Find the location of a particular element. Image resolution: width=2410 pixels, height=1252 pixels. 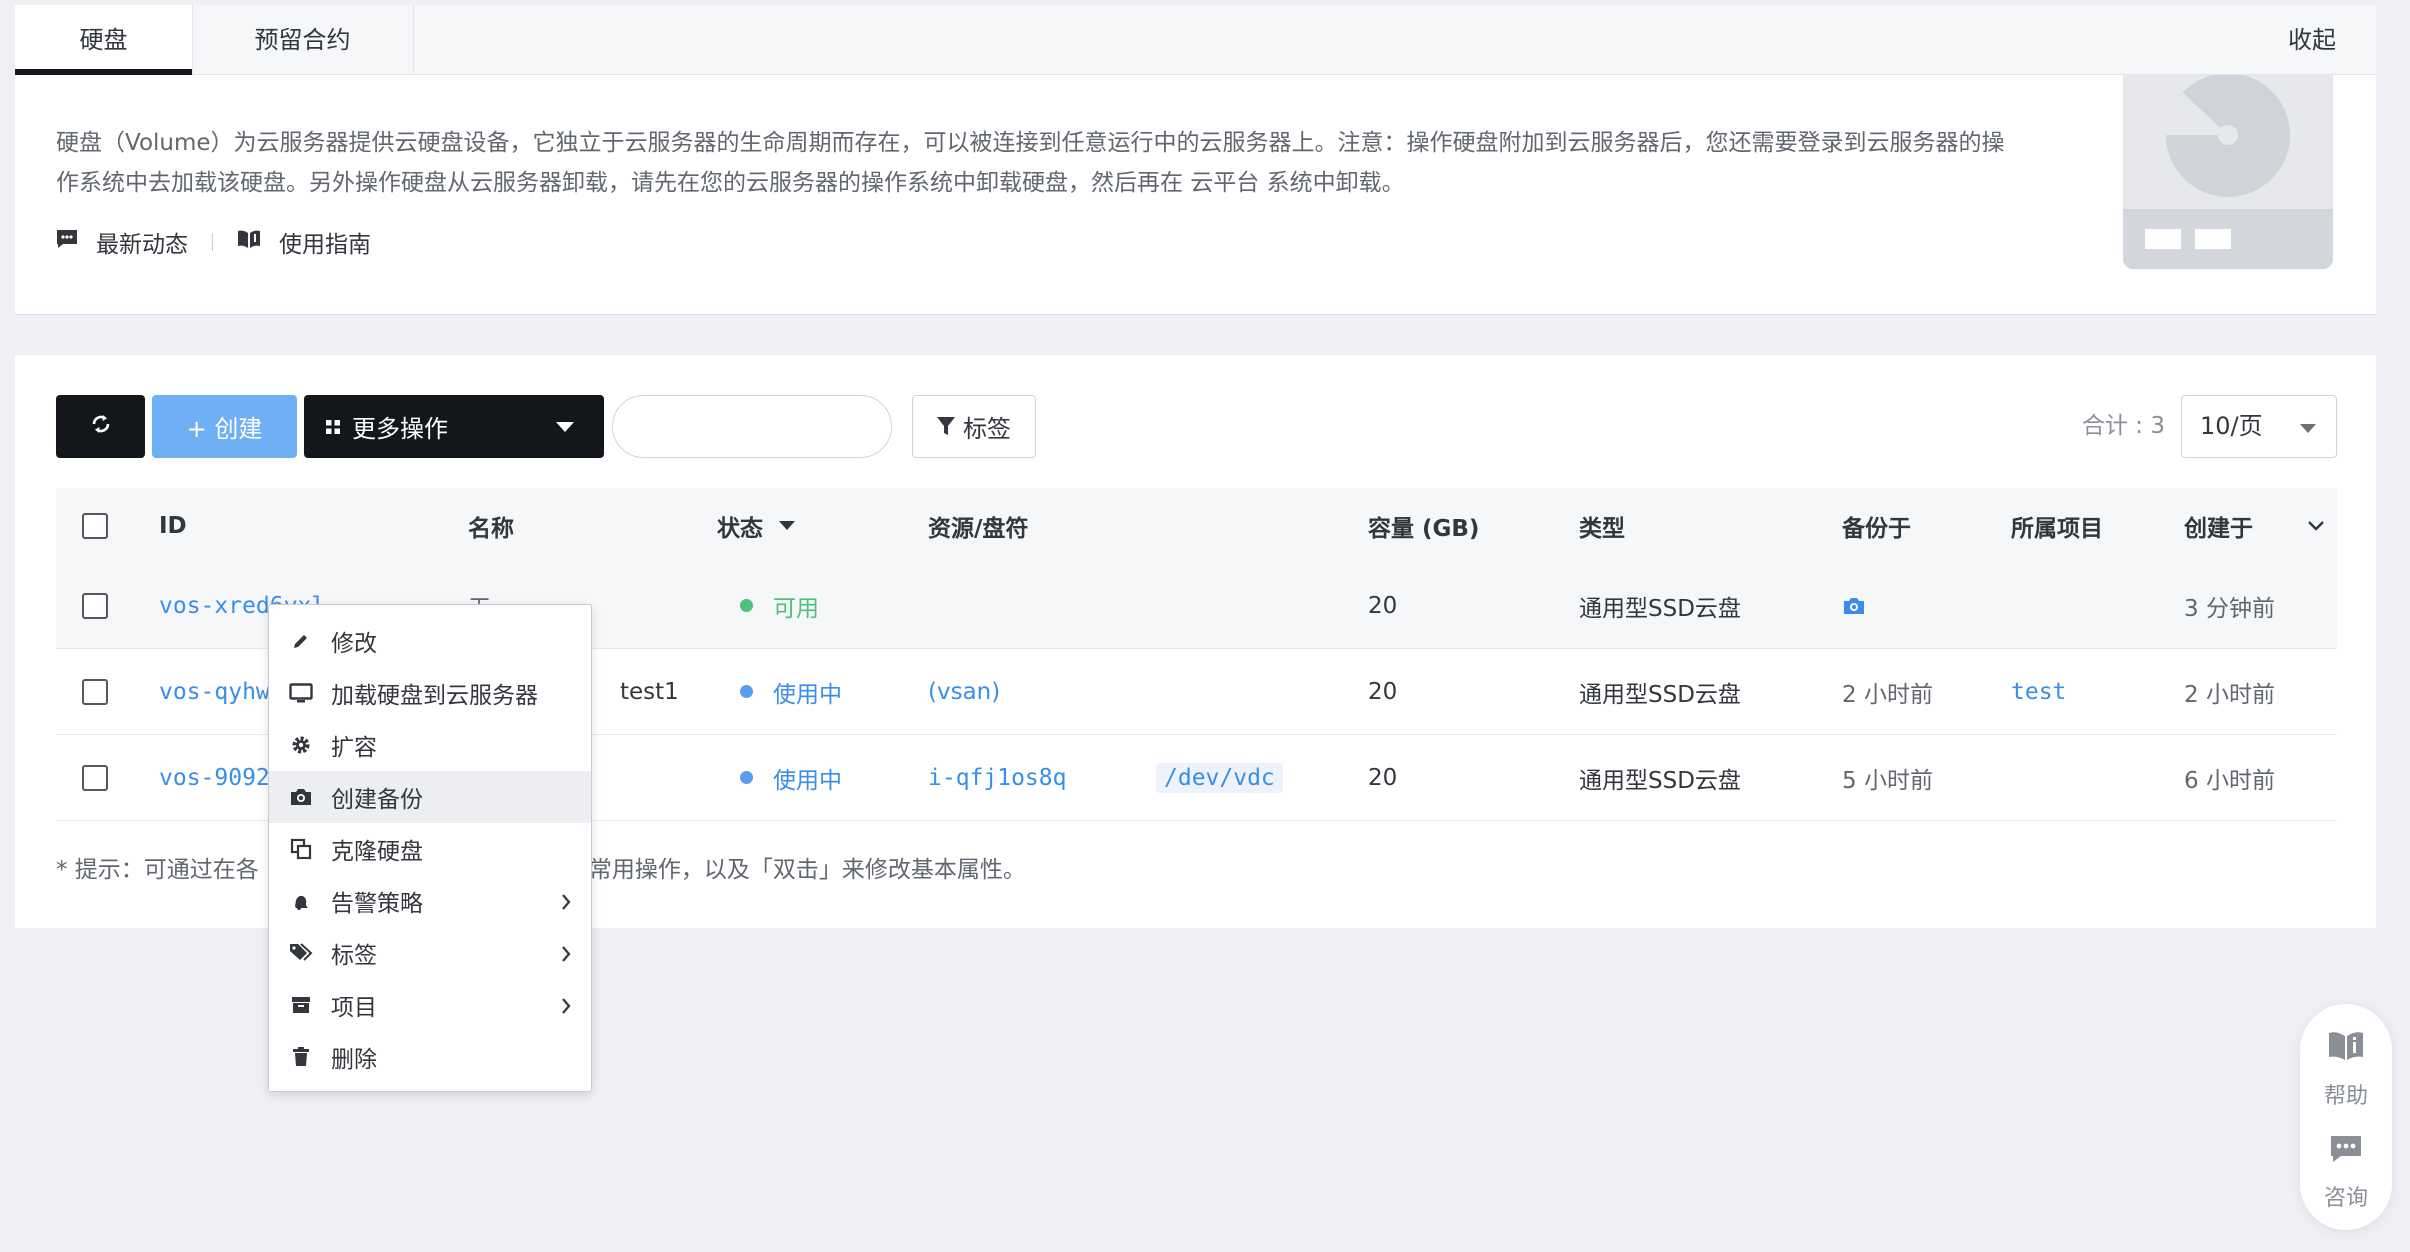

tag-filter-button: 标签 is located at coordinates (974, 426).